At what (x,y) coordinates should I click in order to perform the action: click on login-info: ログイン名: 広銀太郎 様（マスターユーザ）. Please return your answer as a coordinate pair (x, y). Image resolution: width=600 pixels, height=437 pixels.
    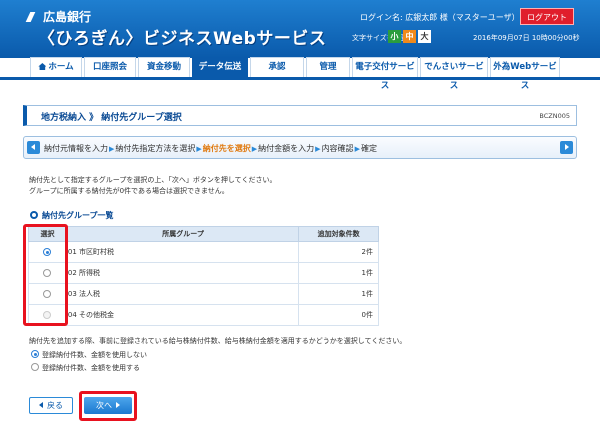
    Looking at the image, I should click on (440, 17).